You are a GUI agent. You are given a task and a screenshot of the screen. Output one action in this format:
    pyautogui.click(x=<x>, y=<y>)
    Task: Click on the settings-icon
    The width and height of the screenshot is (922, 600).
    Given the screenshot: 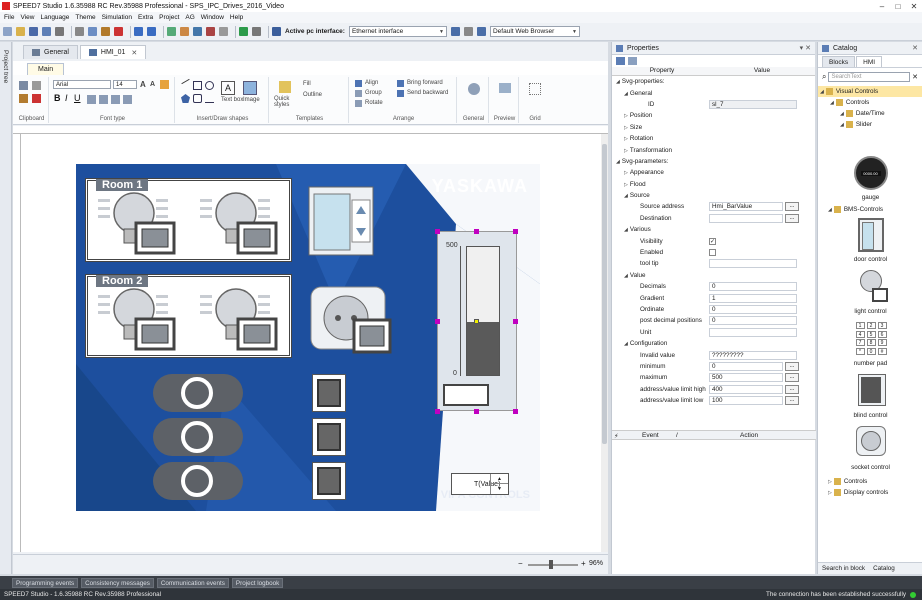 What is the action you would take?
    pyautogui.click(x=256, y=31)
    